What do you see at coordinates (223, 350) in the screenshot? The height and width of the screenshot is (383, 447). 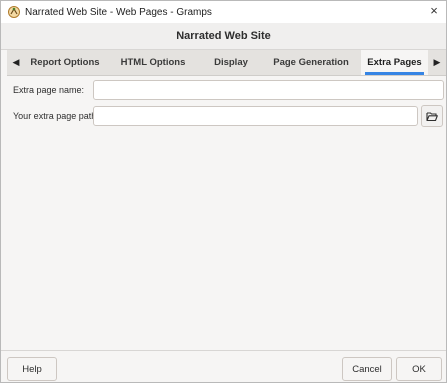 I see `footer-separator` at bounding box center [223, 350].